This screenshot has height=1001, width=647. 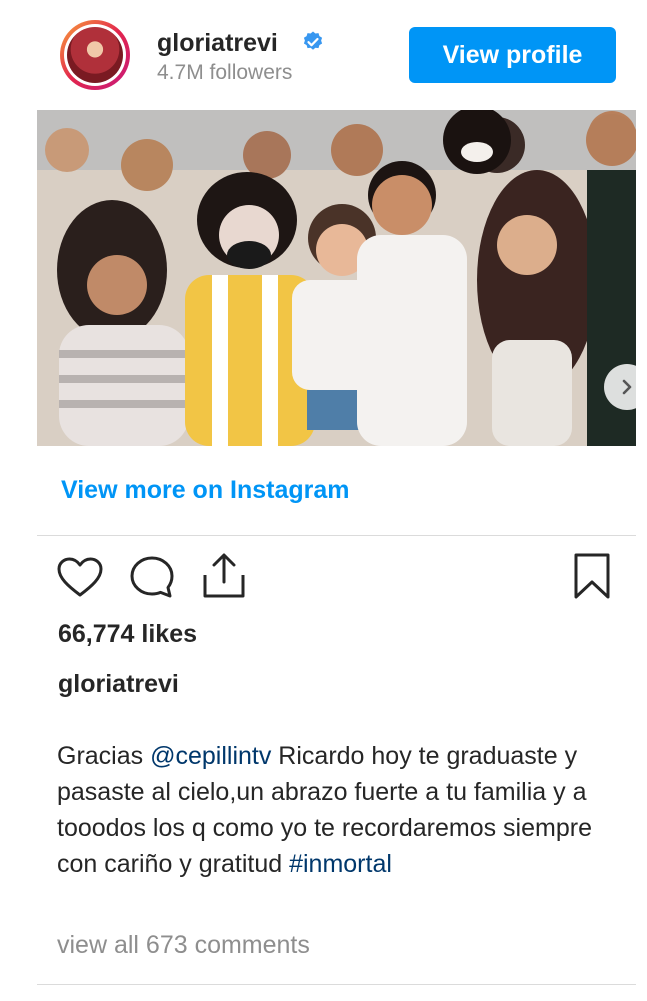 What do you see at coordinates (152, 577) in the screenshot?
I see `comment-icon` at bounding box center [152, 577].